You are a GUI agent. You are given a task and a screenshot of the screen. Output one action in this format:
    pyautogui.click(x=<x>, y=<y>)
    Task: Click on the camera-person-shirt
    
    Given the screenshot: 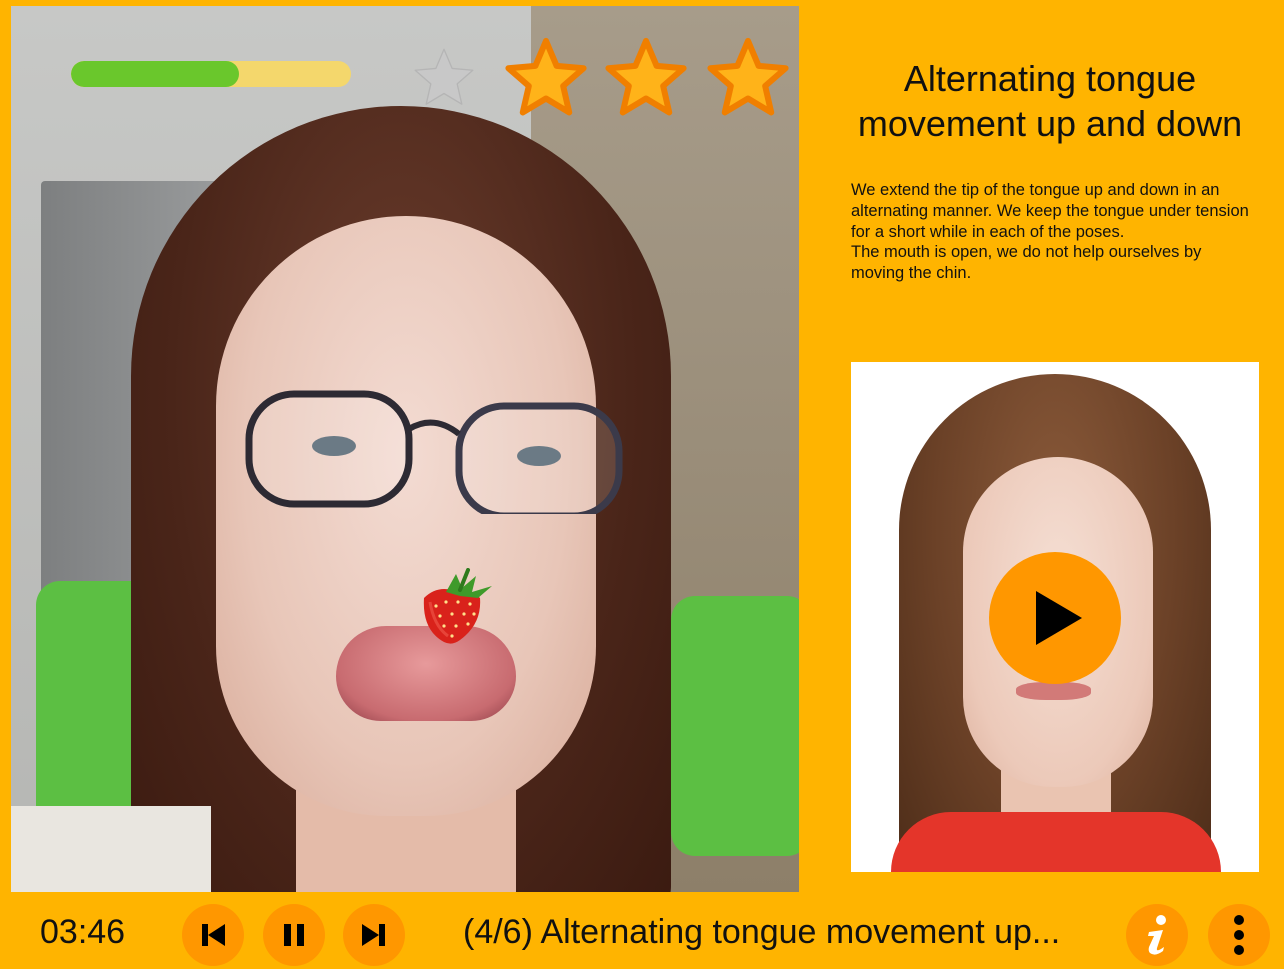 What is the action you would take?
    pyautogui.click(x=111, y=849)
    